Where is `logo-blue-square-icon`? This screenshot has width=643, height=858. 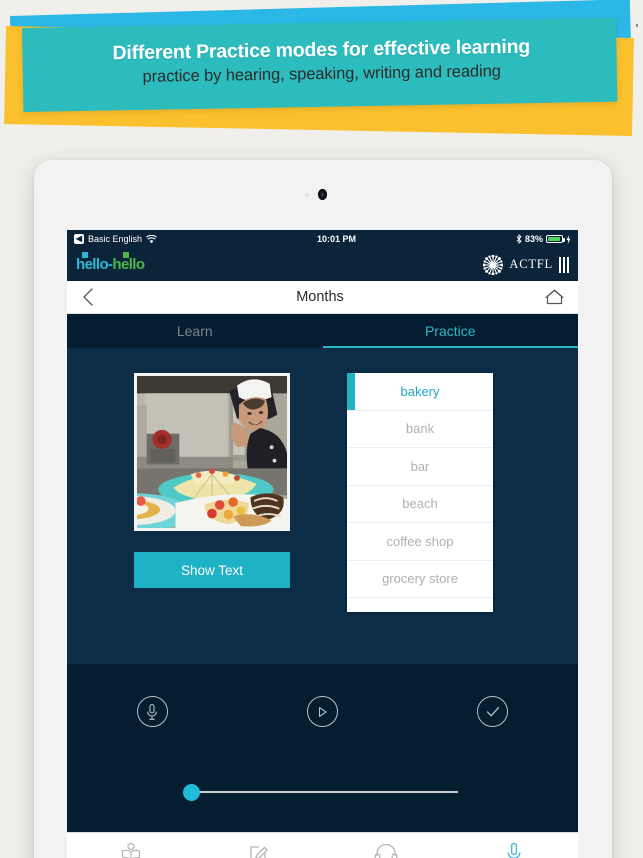
logo-blue-square-icon is located at coordinates (85, 255).